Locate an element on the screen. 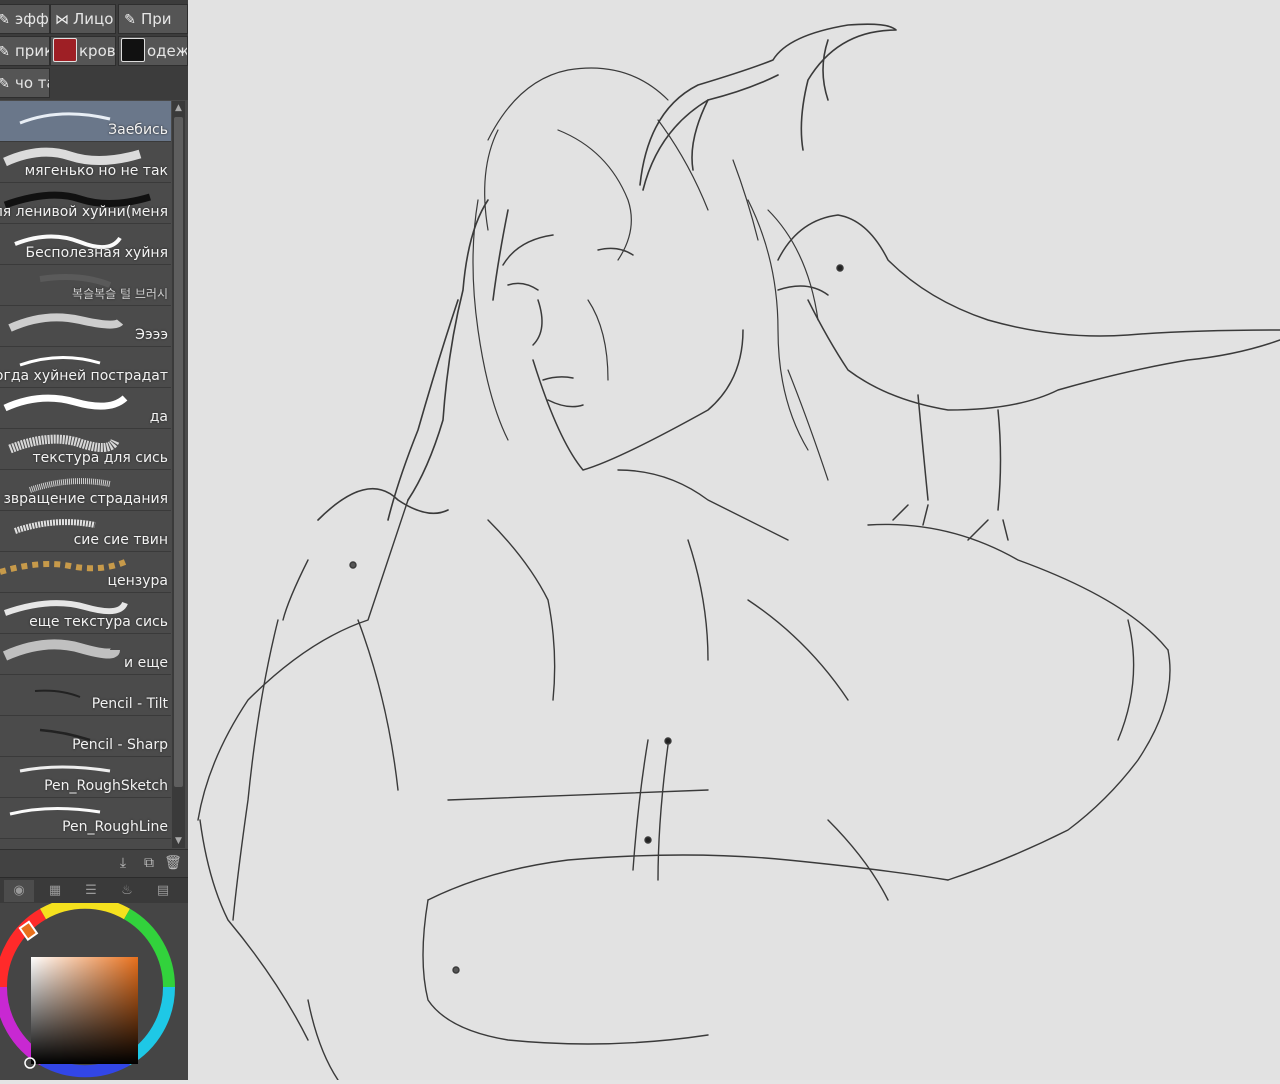 The height and width of the screenshot is (1084, 1280). sv-shade is located at coordinates (84, 1010).